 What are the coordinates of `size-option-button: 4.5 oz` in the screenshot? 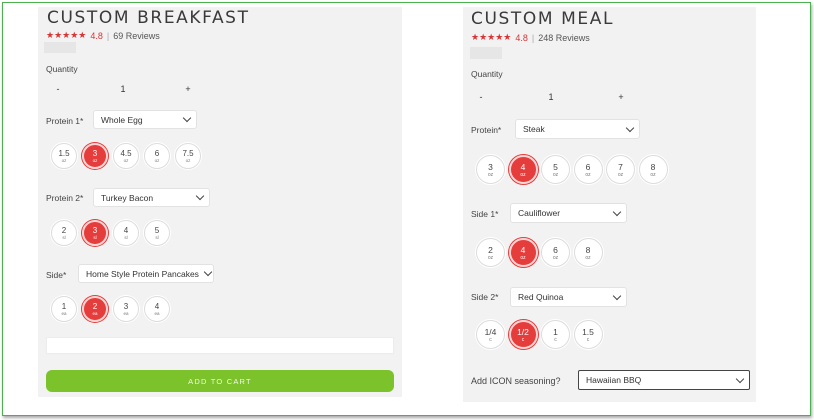 It's located at (126, 156).